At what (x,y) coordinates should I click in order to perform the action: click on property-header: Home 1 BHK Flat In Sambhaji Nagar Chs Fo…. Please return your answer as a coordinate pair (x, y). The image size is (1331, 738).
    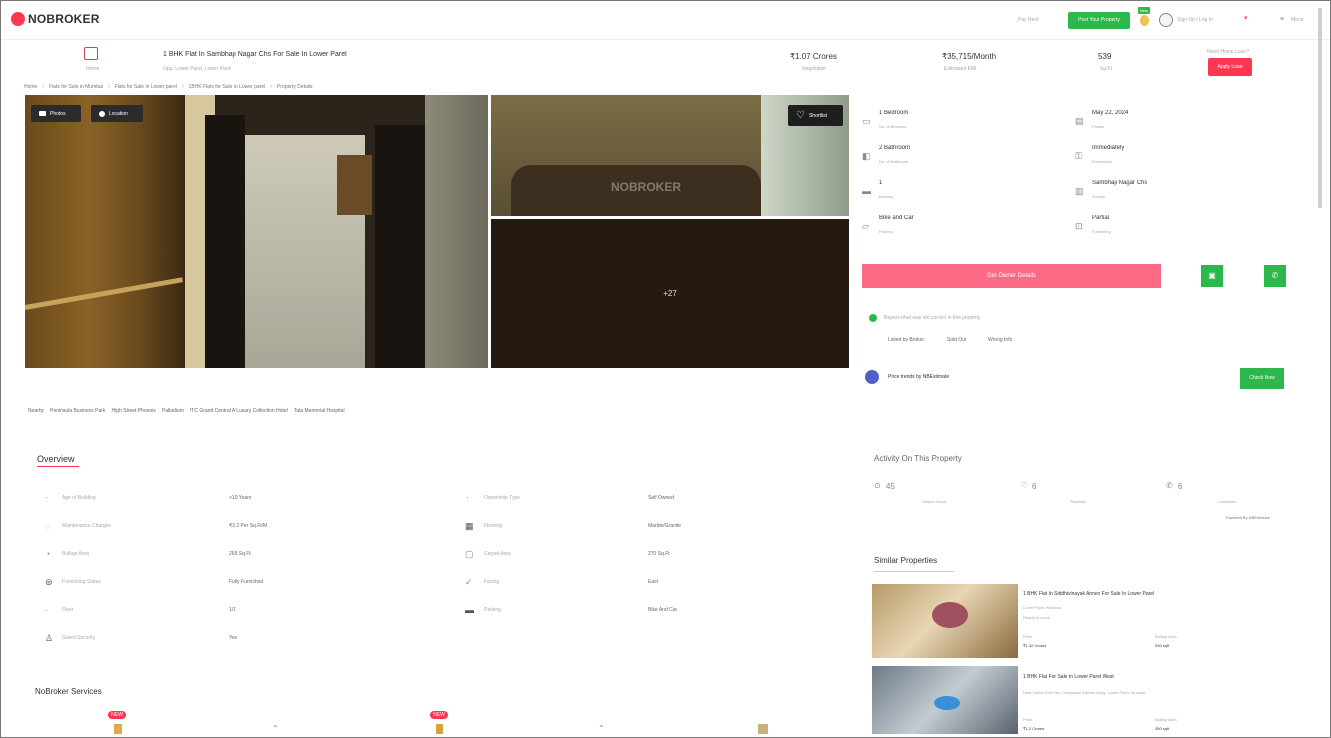
    Looking at the image, I should click on (650, 62).